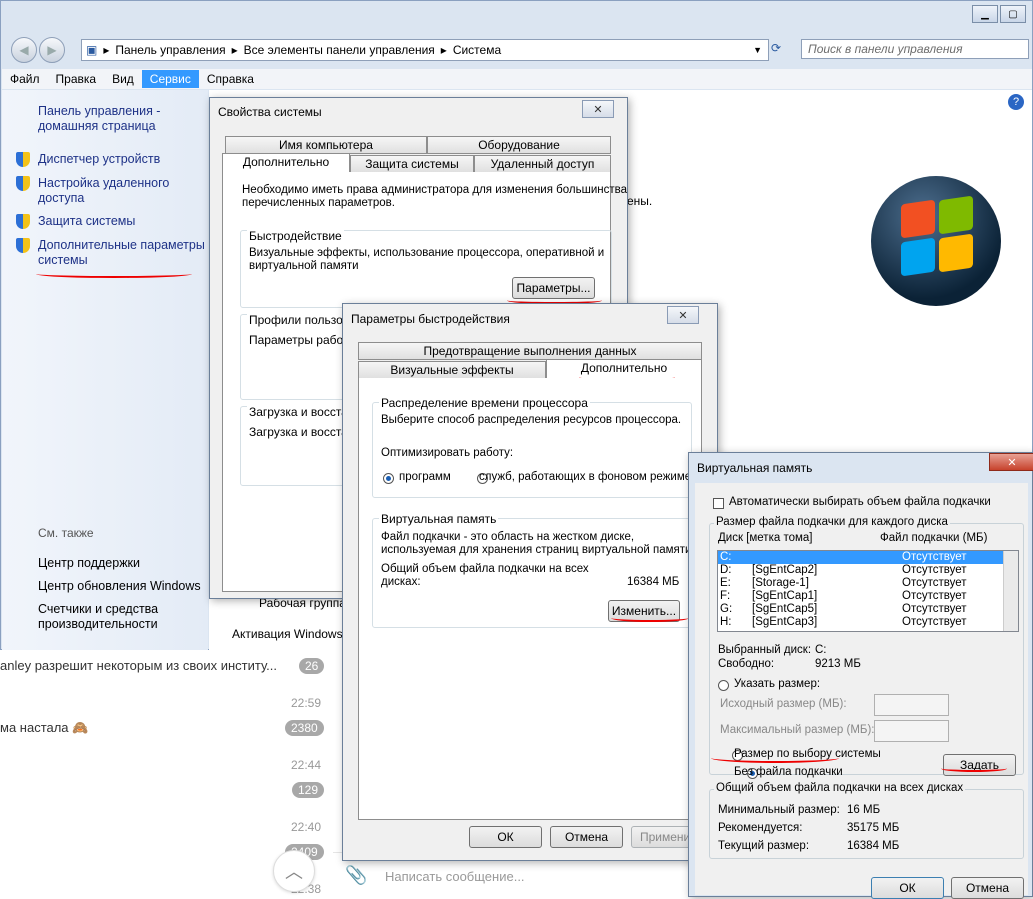 The height and width of the screenshot is (899, 1033). Describe the element at coordinates (326, 145) in the screenshot. I see `tab-computer-name: Имя компьютера` at that location.